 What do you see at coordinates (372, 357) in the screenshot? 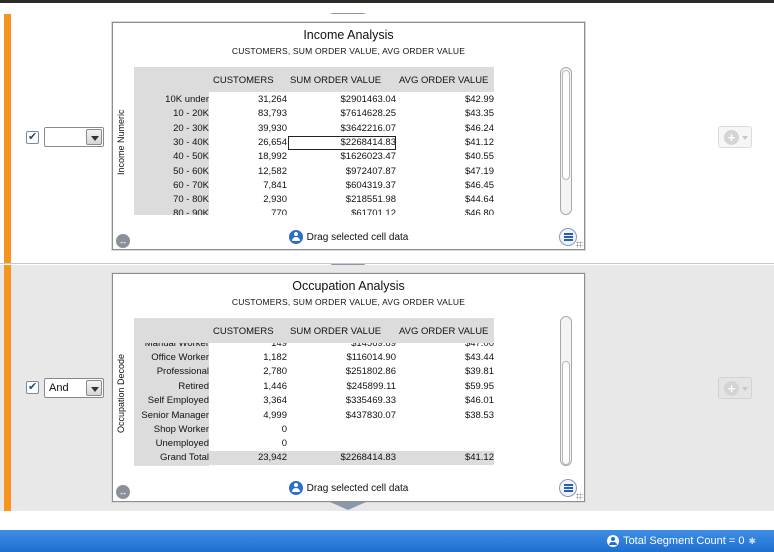
I see `cell-sum-order-value: $116014.90` at bounding box center [372, 357].